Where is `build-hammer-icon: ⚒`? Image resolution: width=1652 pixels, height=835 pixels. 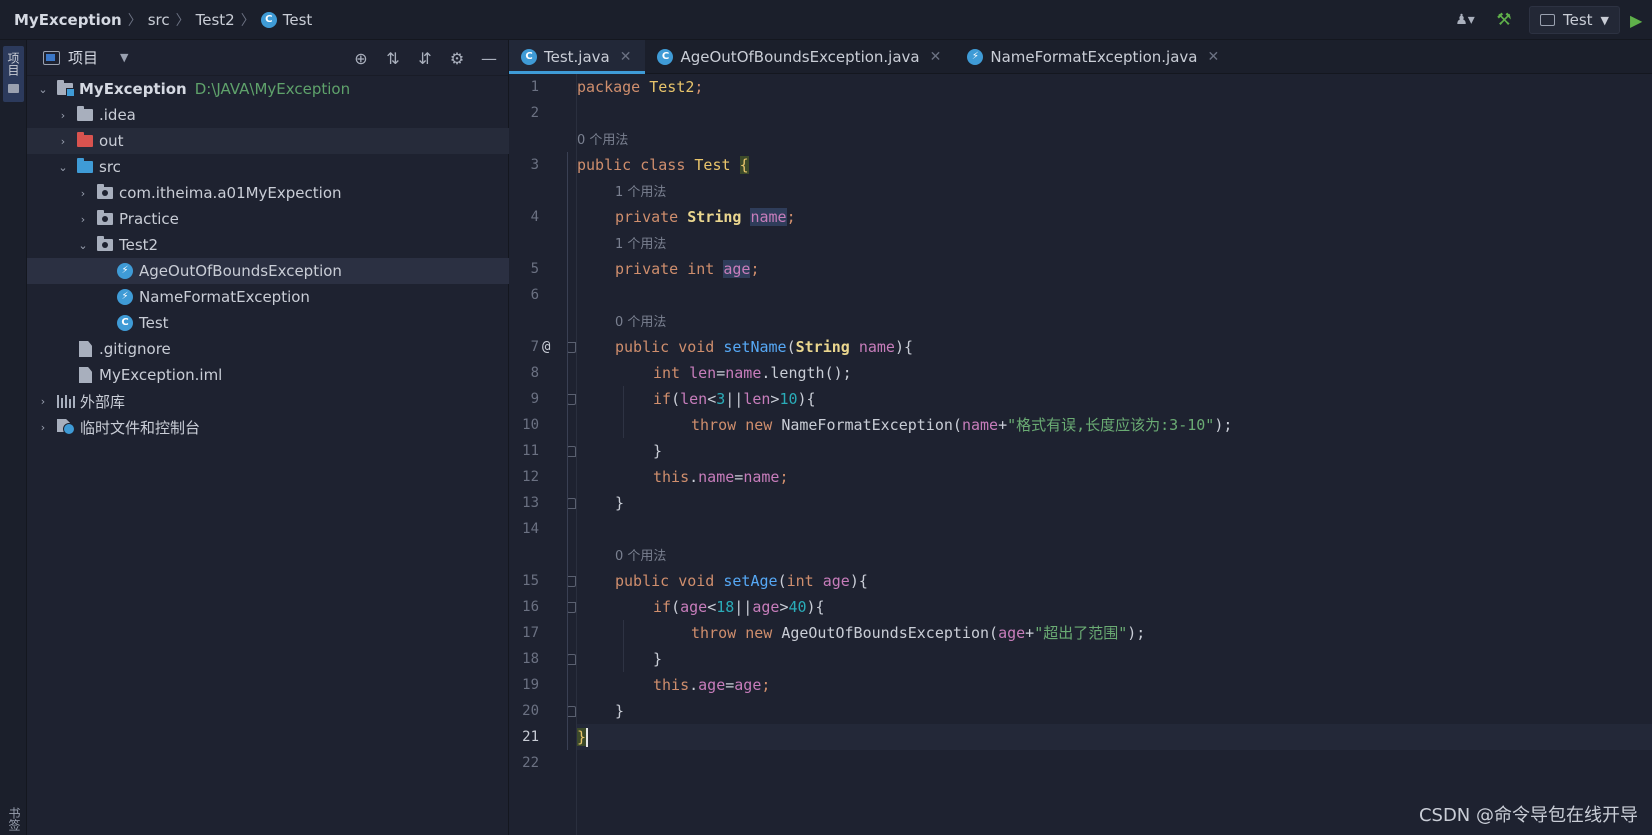 build-hammer-icon: ⚒ is located at coordinates (1504, 20).